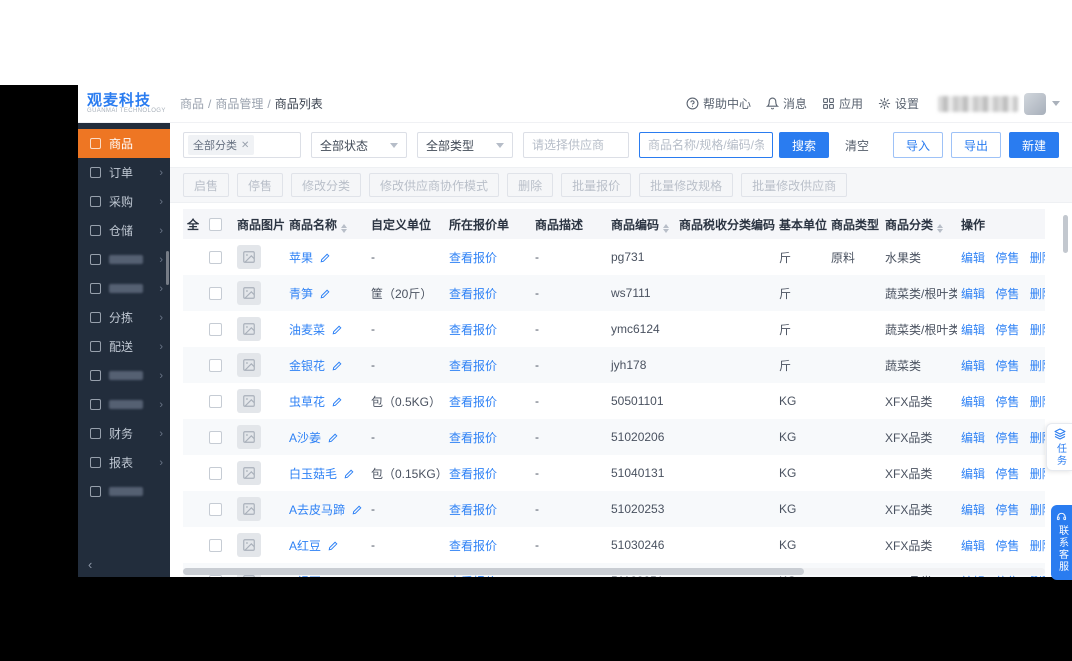  Describe the element at coordinates (124, 201) in the screenshot. I see `sidebar-item-purchase: 采购 ›` at that location.